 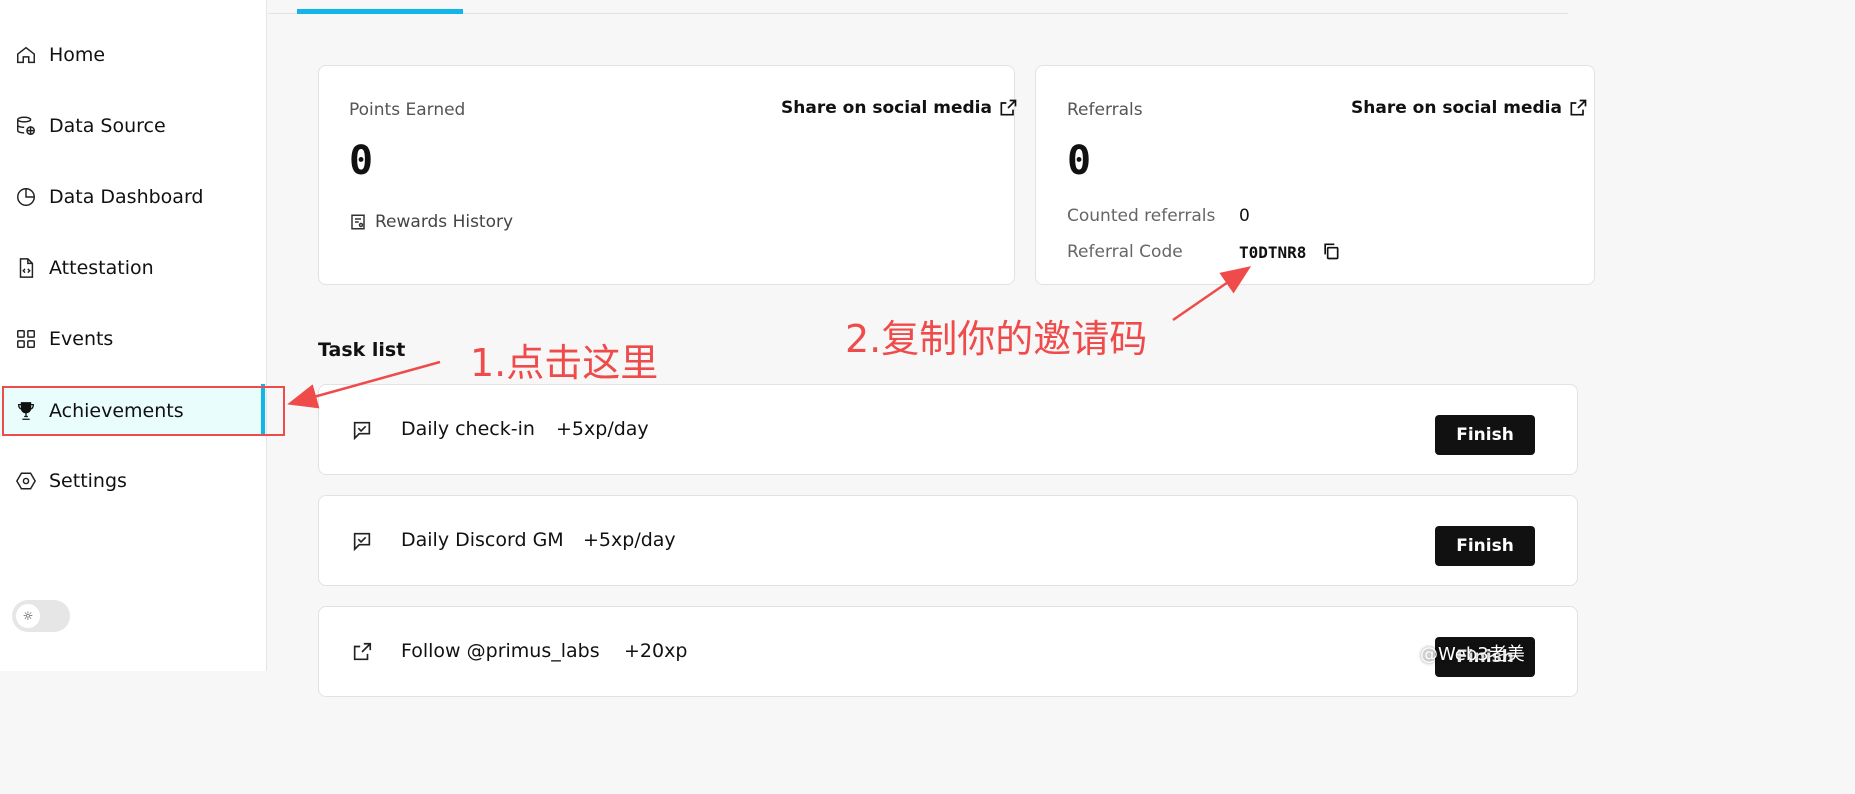 What do you see at coordinates (41, 616) in the screenshot?
I see `theme-toggle: ☼` at bounding box center [41, 616].